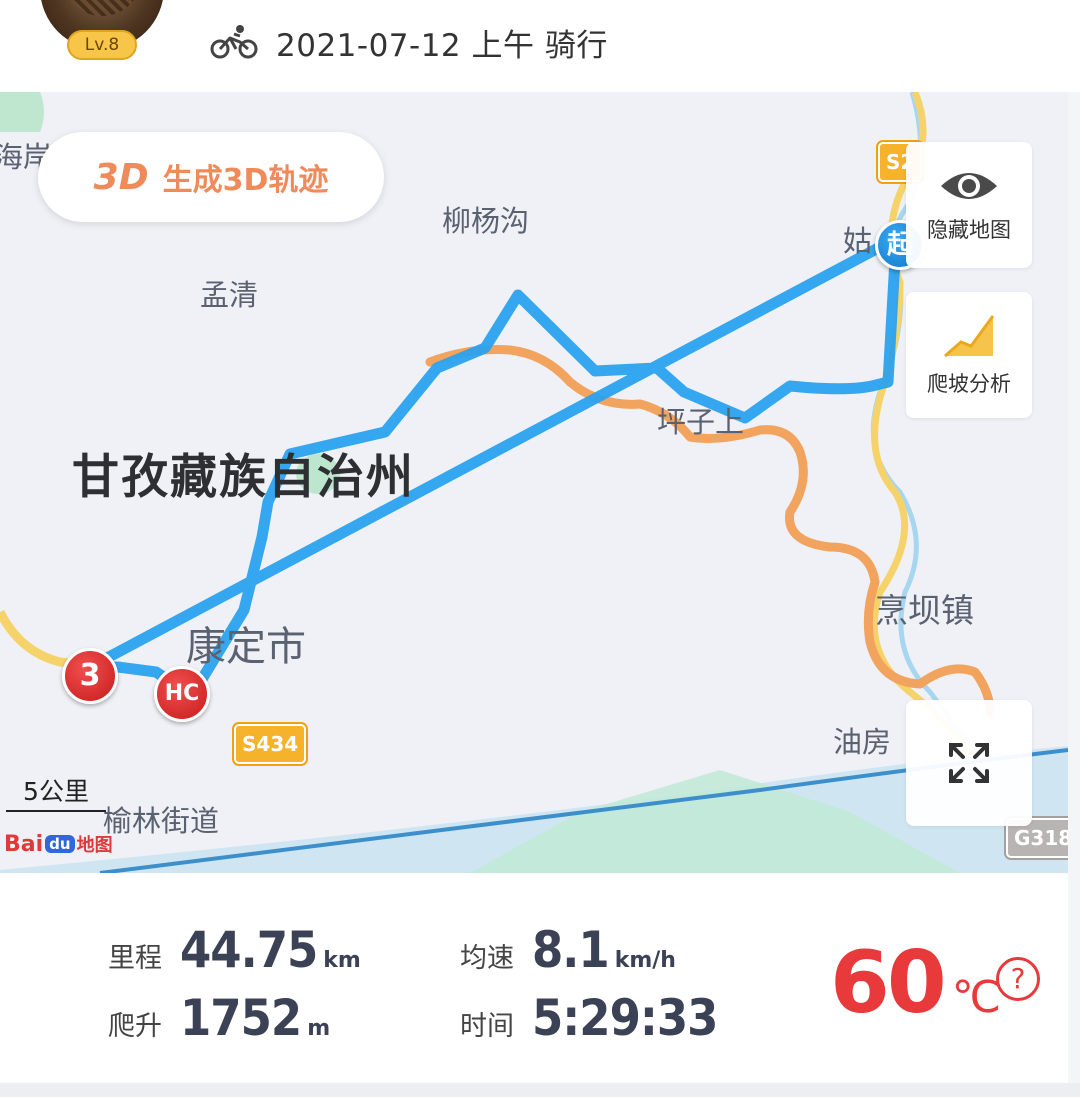 The width and height of the screenshot is (1080, 1097). What do you see at coordinates (701, 422) in the screenshot?
I see `place-label: 坪子上` at bounding box center [701, 422].